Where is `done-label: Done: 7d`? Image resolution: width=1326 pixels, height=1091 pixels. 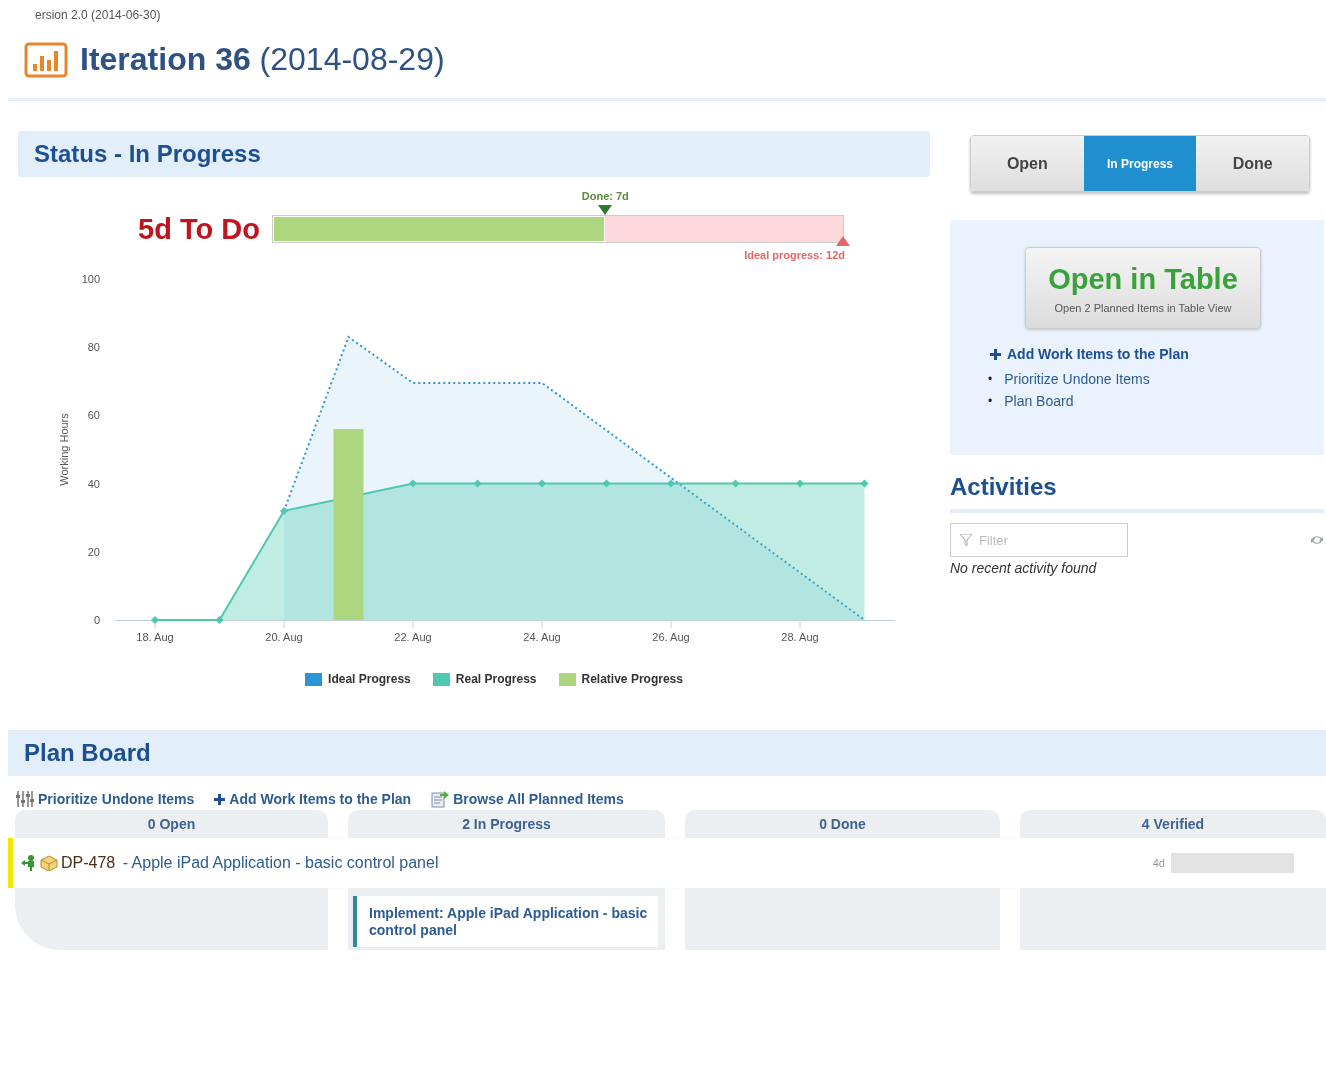
done-label: Done: 7d is located at coordinates (605, 196).